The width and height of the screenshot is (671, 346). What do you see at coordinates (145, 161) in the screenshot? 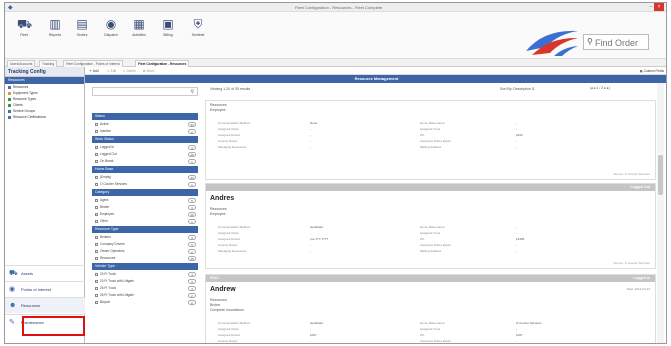
I see `filter-option: On Break 1` at bounding box center [145, 161].